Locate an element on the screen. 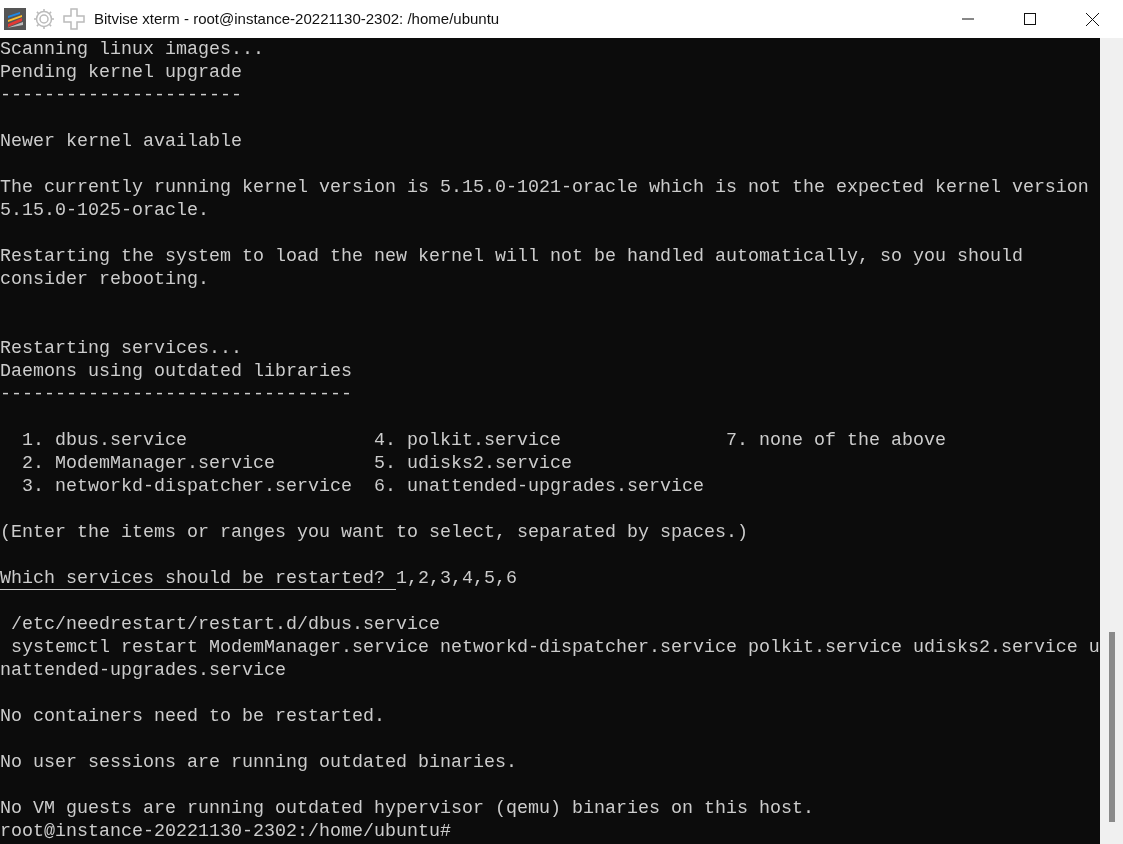 The height and width of the screenshot is (844, 1123). app-icon is located at coordinates (15, 19).